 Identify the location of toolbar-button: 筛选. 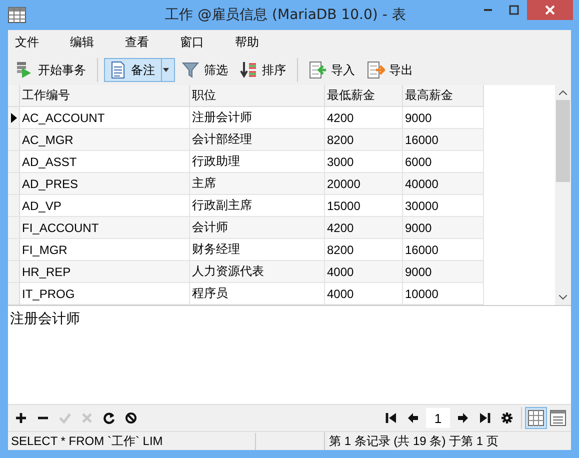
(205, 70).